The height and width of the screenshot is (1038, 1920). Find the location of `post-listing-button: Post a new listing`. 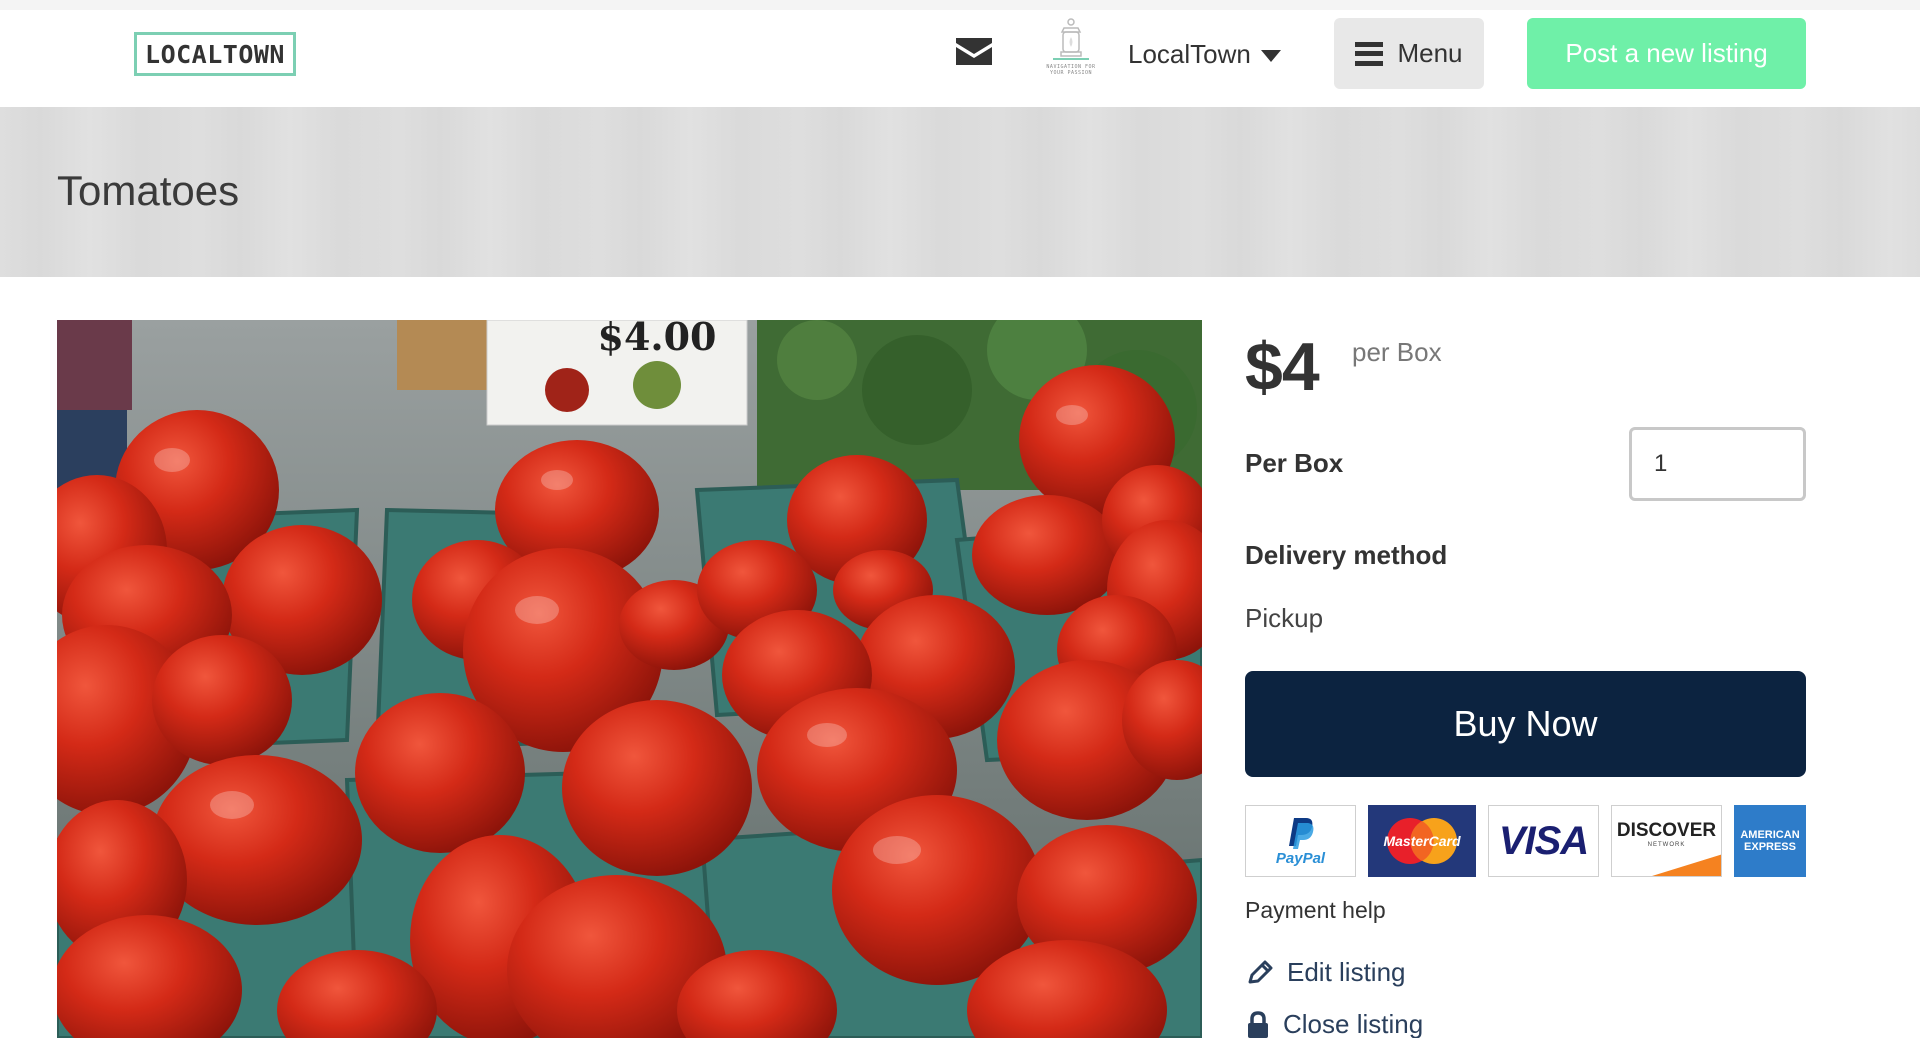

post-listing-button: Post a new listing is located at coordinates (1666, 53).